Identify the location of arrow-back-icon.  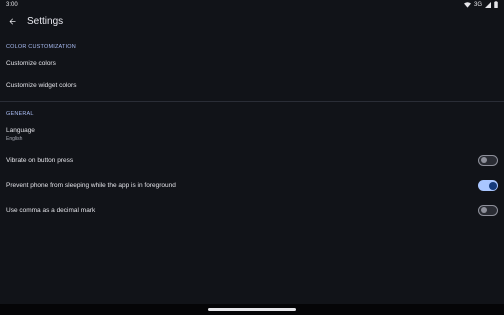
(12, 21).